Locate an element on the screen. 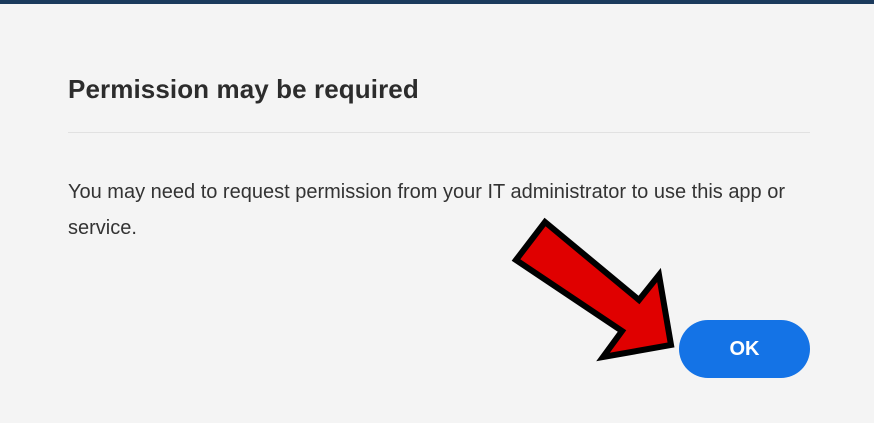  dialog-title: Permission may be required is located at coordinates (243, 89).